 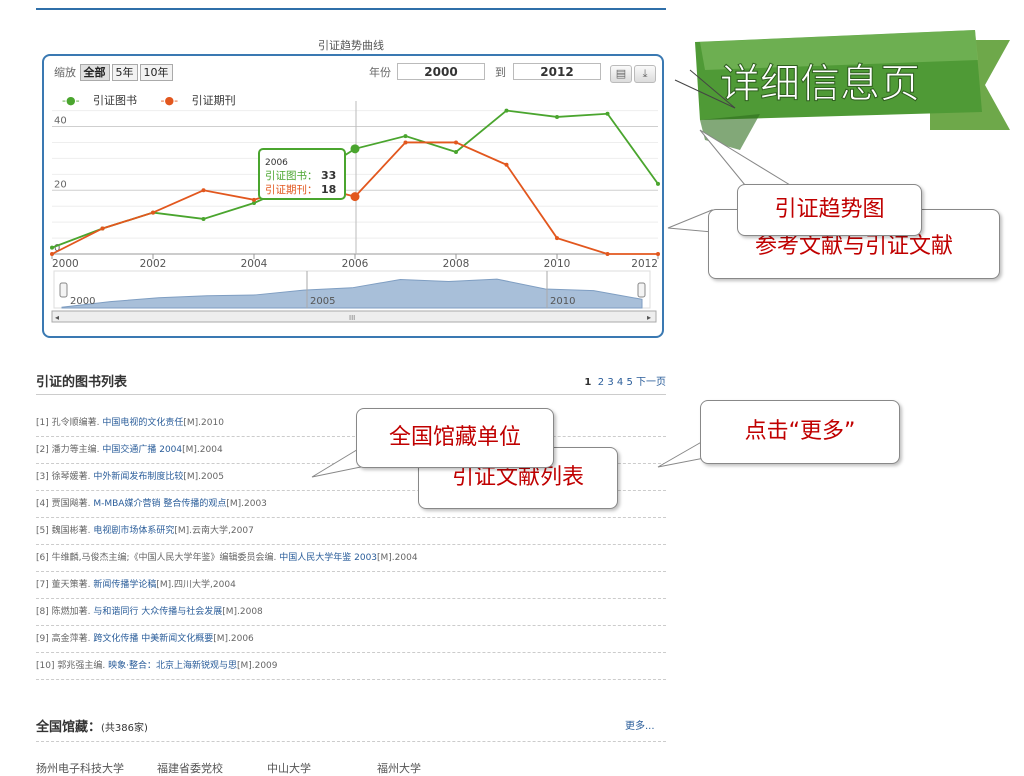 What do you see at coordinates (138, 477) in the screenshot?
I see `book-title-link: 中外新闻发布制度比较` at bounding box center [138, 477].